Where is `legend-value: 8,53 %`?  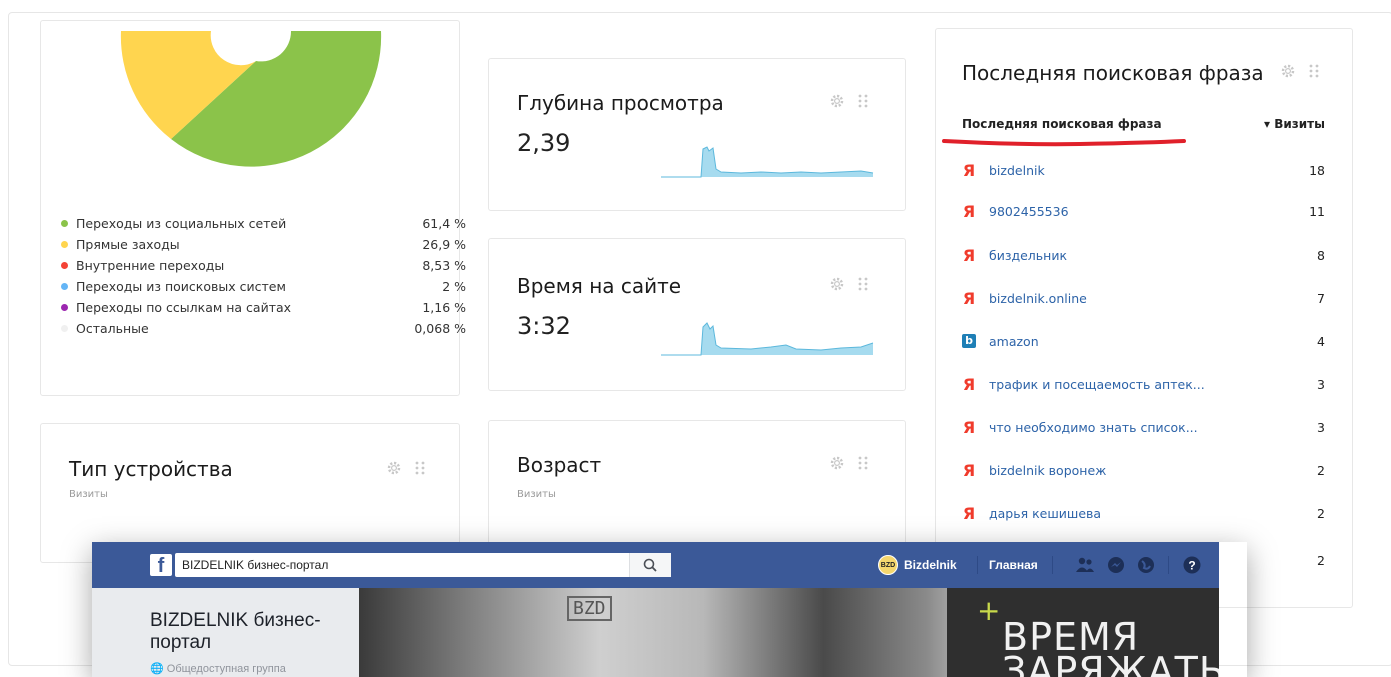
legend-value: 8,53 % is located at coordinates (444, 265).